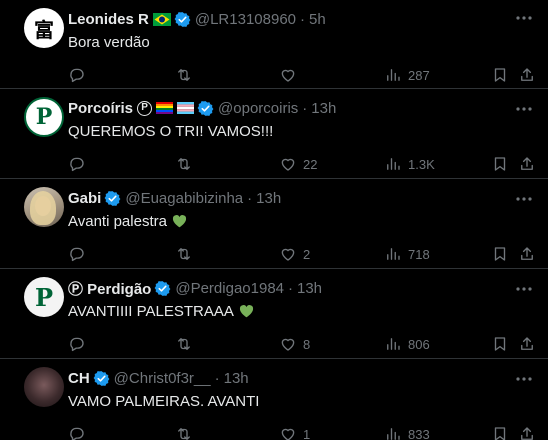 This screenshot has width=548, height=440. I want to click on rainbow-flag-icon, so click(165, 108).